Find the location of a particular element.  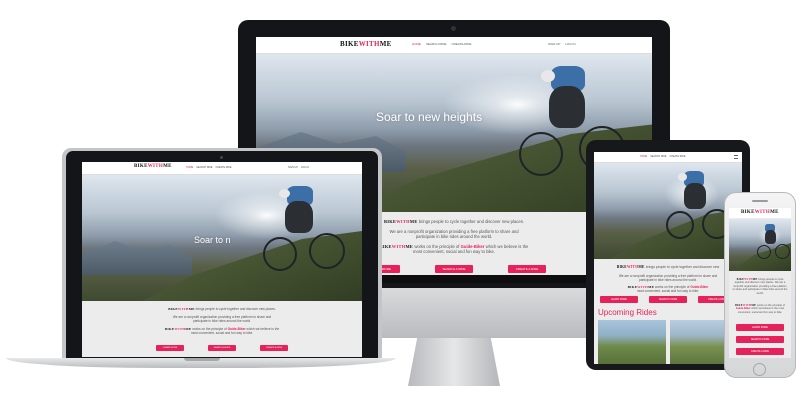

laptop-brand-me: ME is located at coordinates (167, 166).